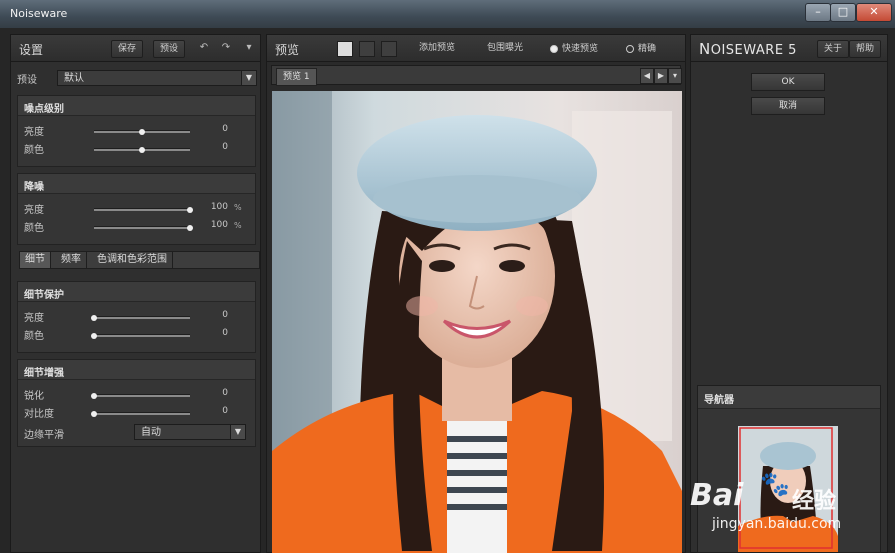 The height and width of the screenshot is (553, 895). I want to click on precise-label: 精确, so click(647, 49).